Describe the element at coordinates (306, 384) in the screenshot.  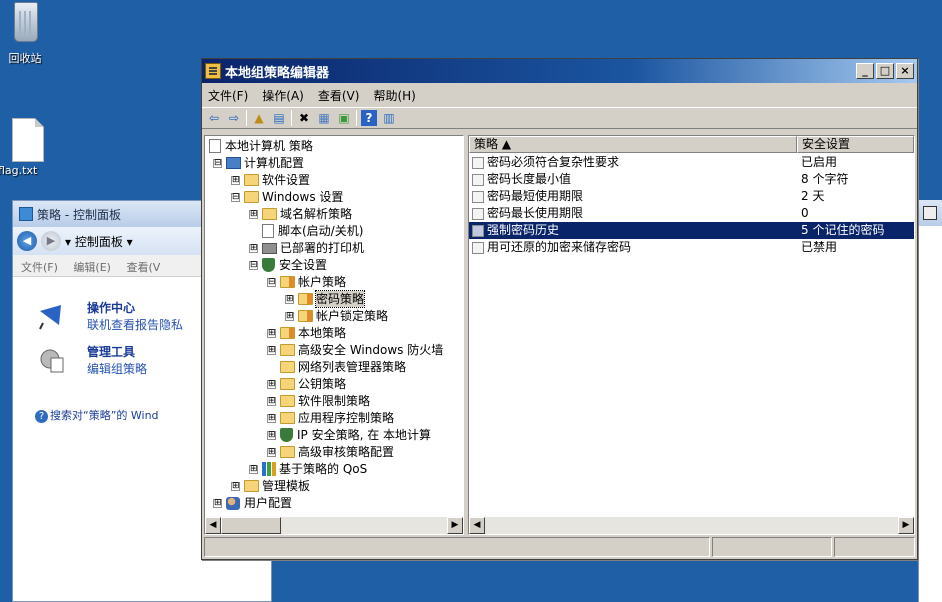
I see `tree-node-public-key: ⊞ 公钥策略` at that location.